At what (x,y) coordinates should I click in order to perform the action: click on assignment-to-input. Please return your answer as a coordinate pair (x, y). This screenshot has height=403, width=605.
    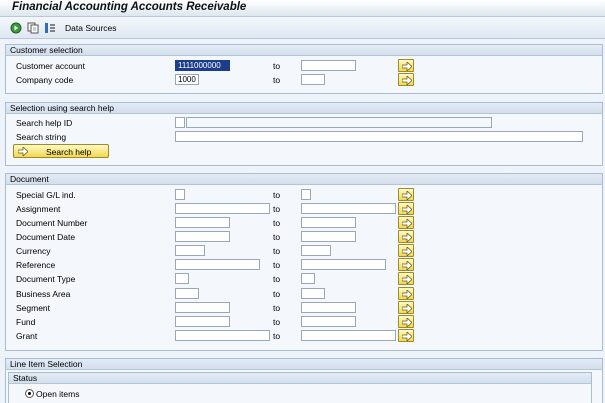
    Looking at the image, I should click on (348, 208).